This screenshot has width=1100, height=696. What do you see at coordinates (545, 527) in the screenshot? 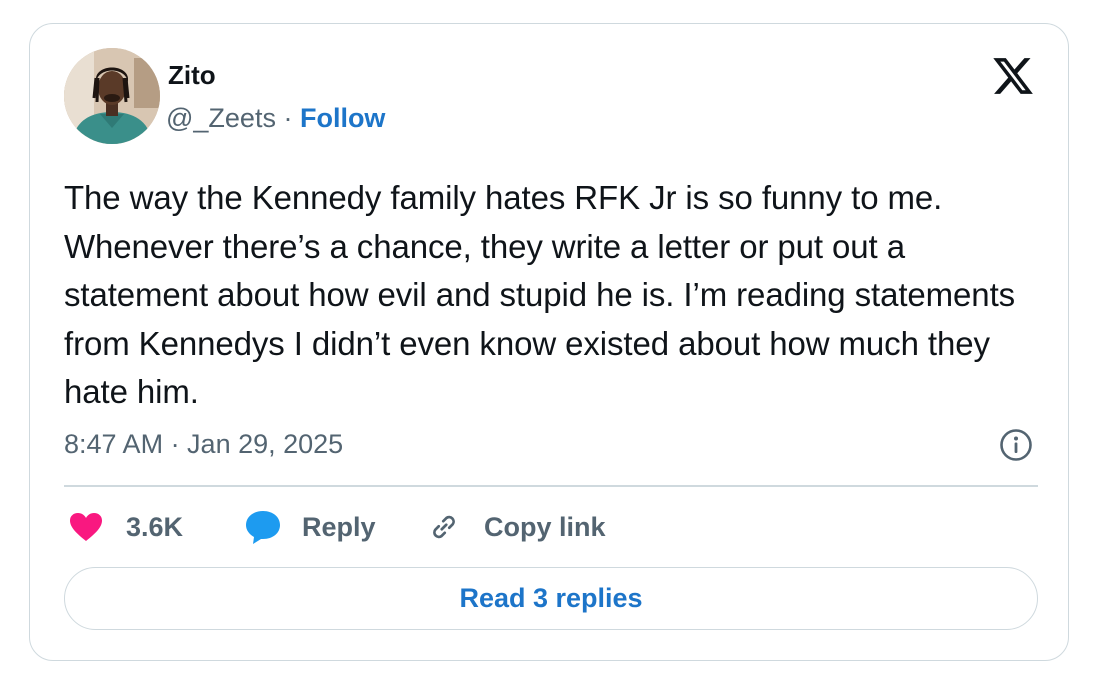
I see `copy-link-label: Copy link` at bounding box center [545, 527].